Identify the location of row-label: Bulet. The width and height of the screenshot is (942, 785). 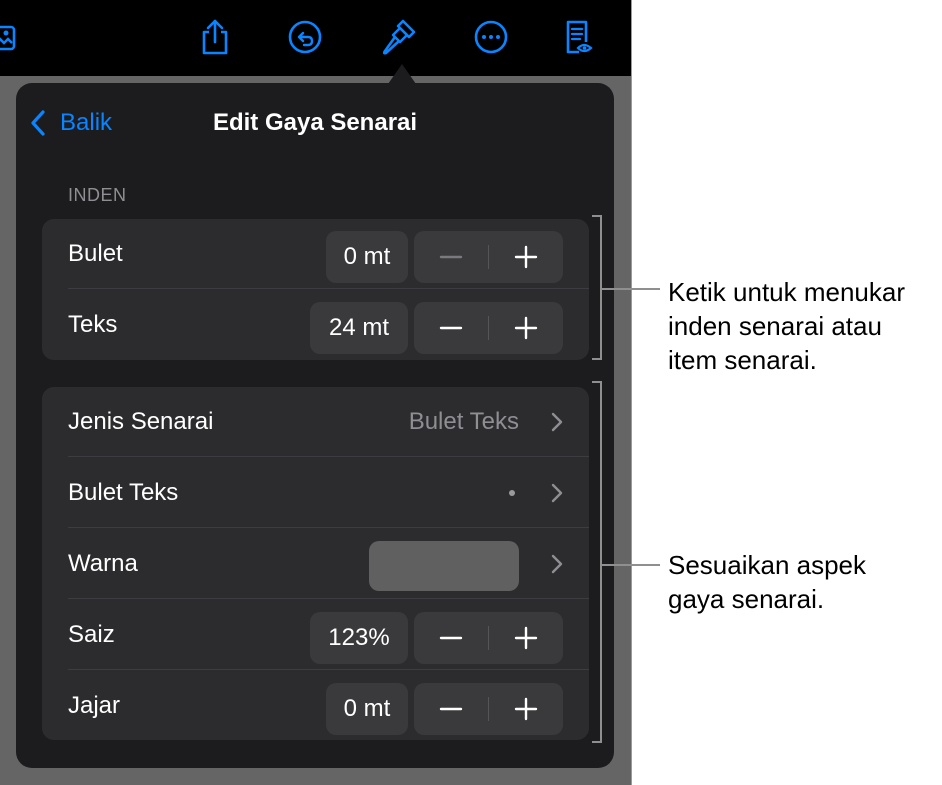
(95, 253).